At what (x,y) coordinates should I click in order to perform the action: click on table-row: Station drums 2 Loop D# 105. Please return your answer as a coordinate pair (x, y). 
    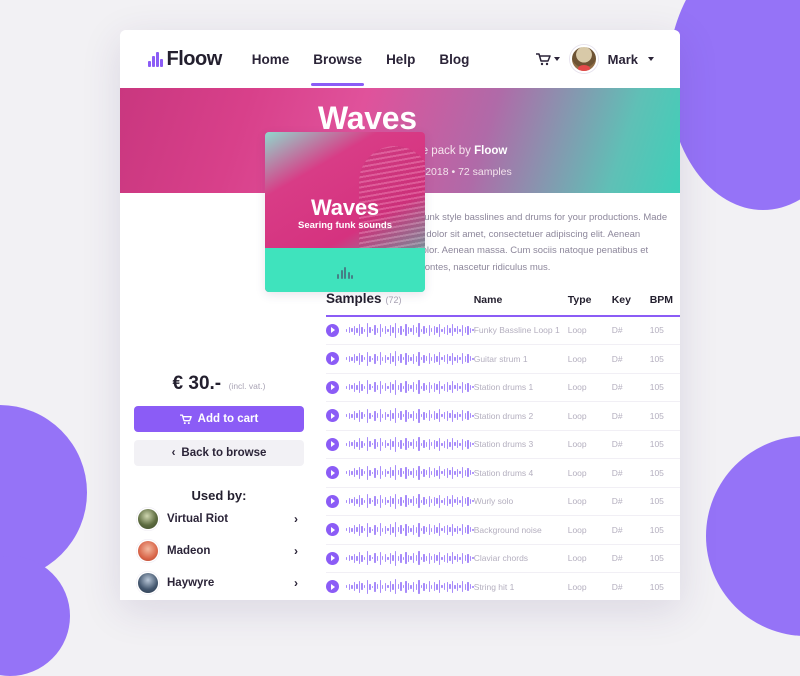
    Looking at the image, I should click on (503, 416).